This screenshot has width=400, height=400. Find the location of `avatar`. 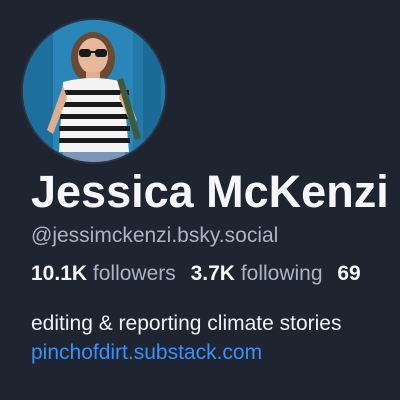

avatar is located at coordinates (94, 91).